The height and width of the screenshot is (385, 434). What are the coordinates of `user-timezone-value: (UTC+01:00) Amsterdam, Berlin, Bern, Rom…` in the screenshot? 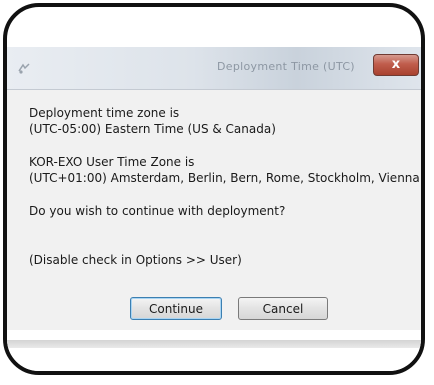 It's located at (224, 178).